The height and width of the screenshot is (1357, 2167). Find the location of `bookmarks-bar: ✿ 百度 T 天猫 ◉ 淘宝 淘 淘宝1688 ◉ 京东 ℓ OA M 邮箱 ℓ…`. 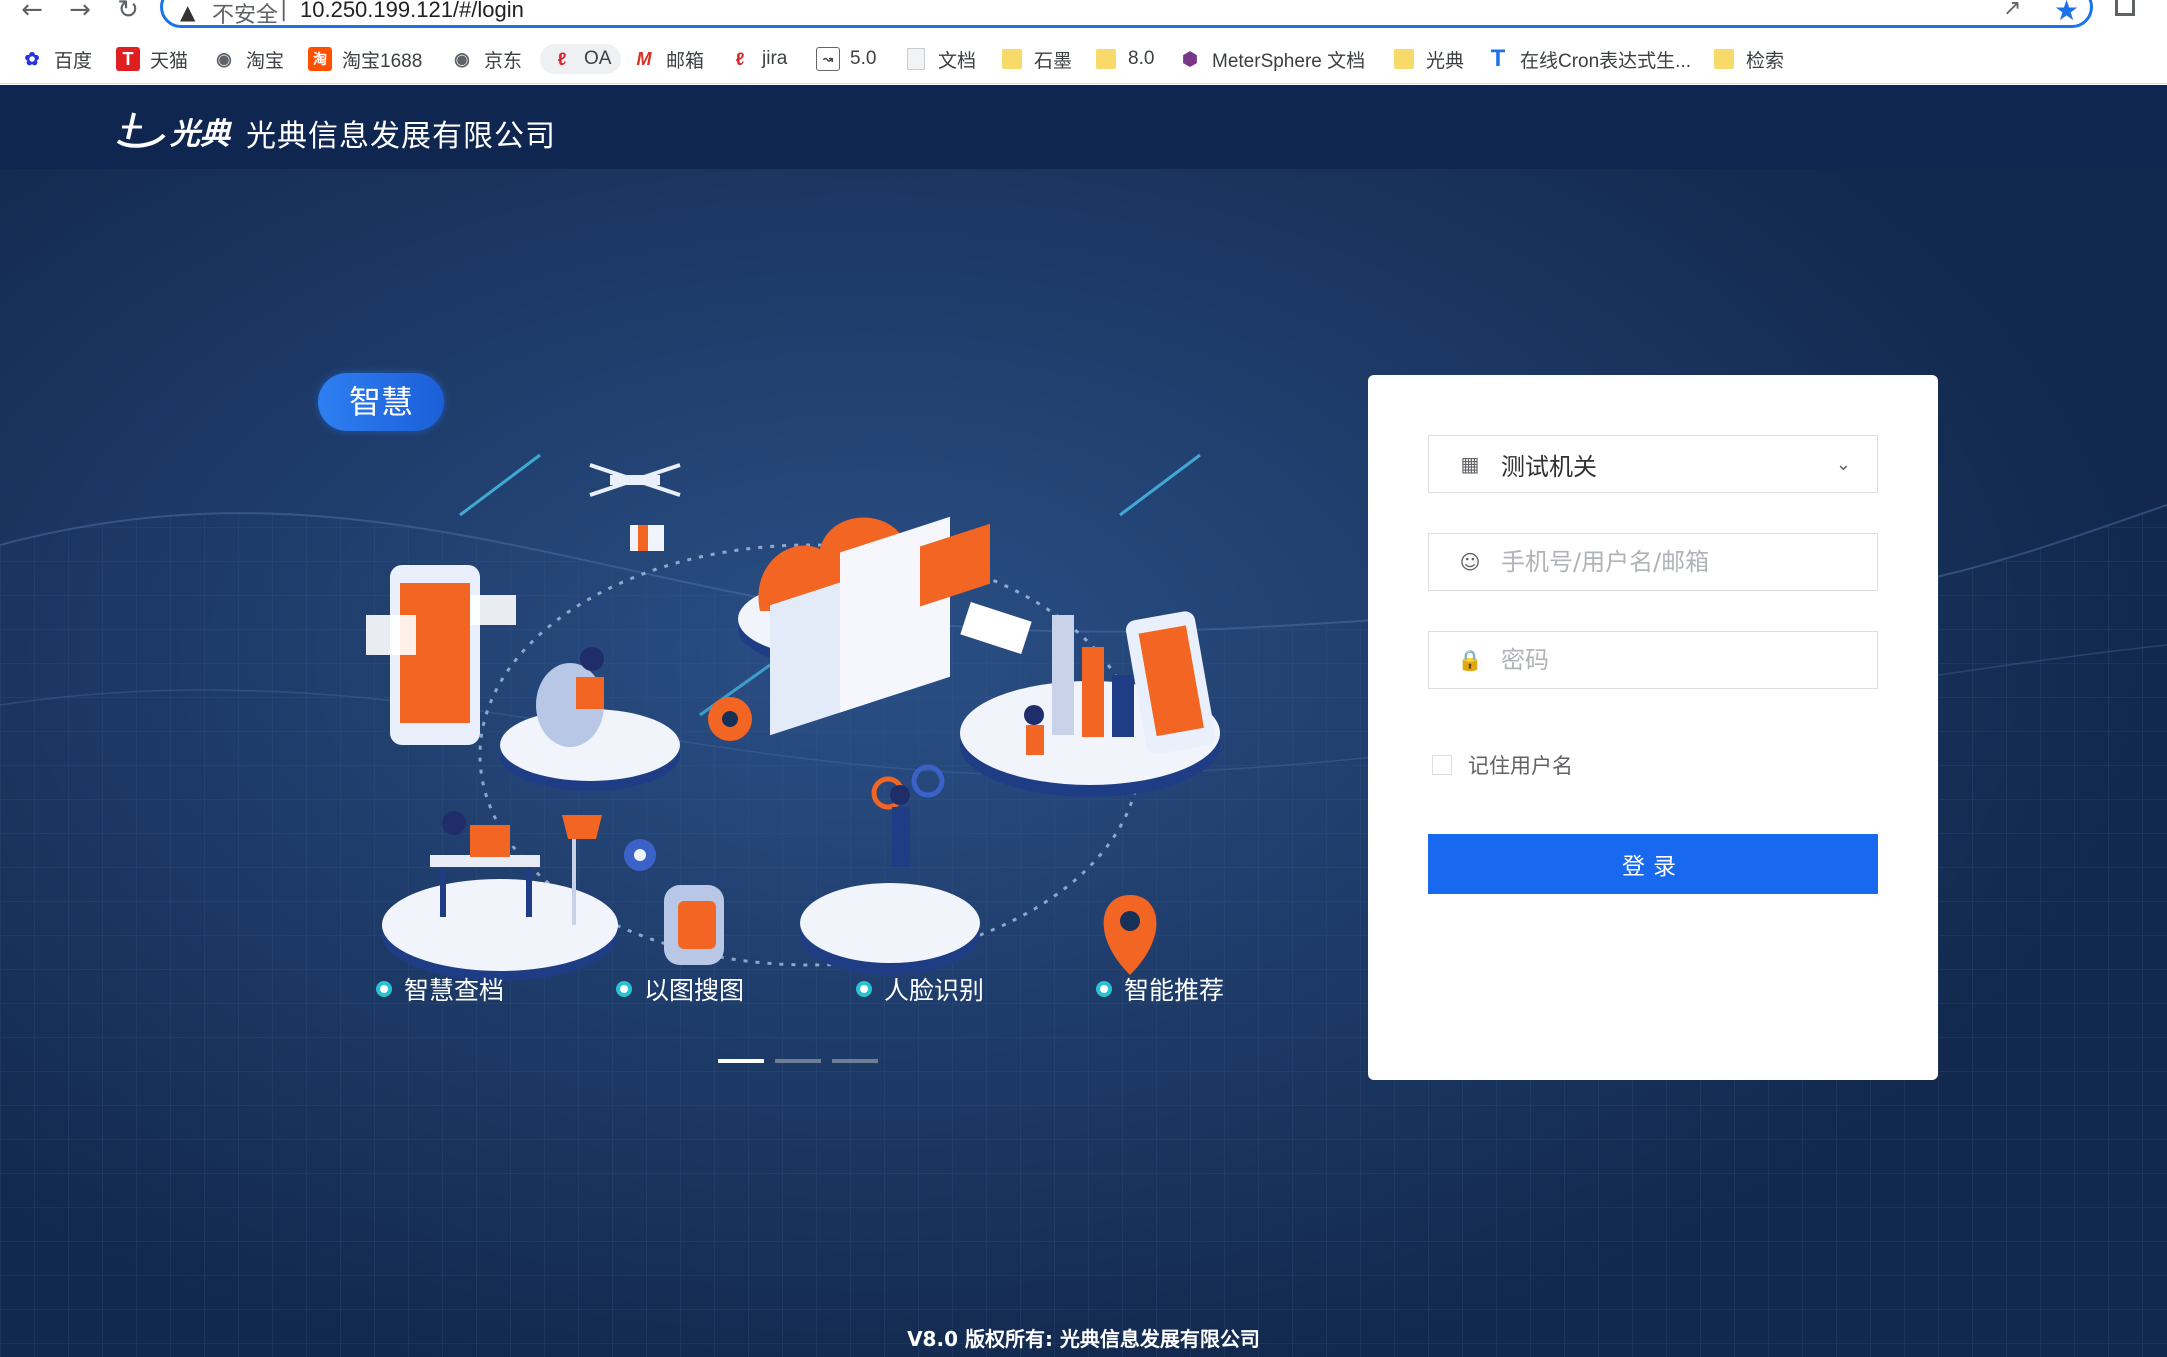

bookmarks-bar: ✿ 百度 T 天猫 ◉ 淘宝 淘 淘宝1688 ◉ 京东 ℓ OA M 邮箱 ℓ… is located at coordinates (1083, 60).